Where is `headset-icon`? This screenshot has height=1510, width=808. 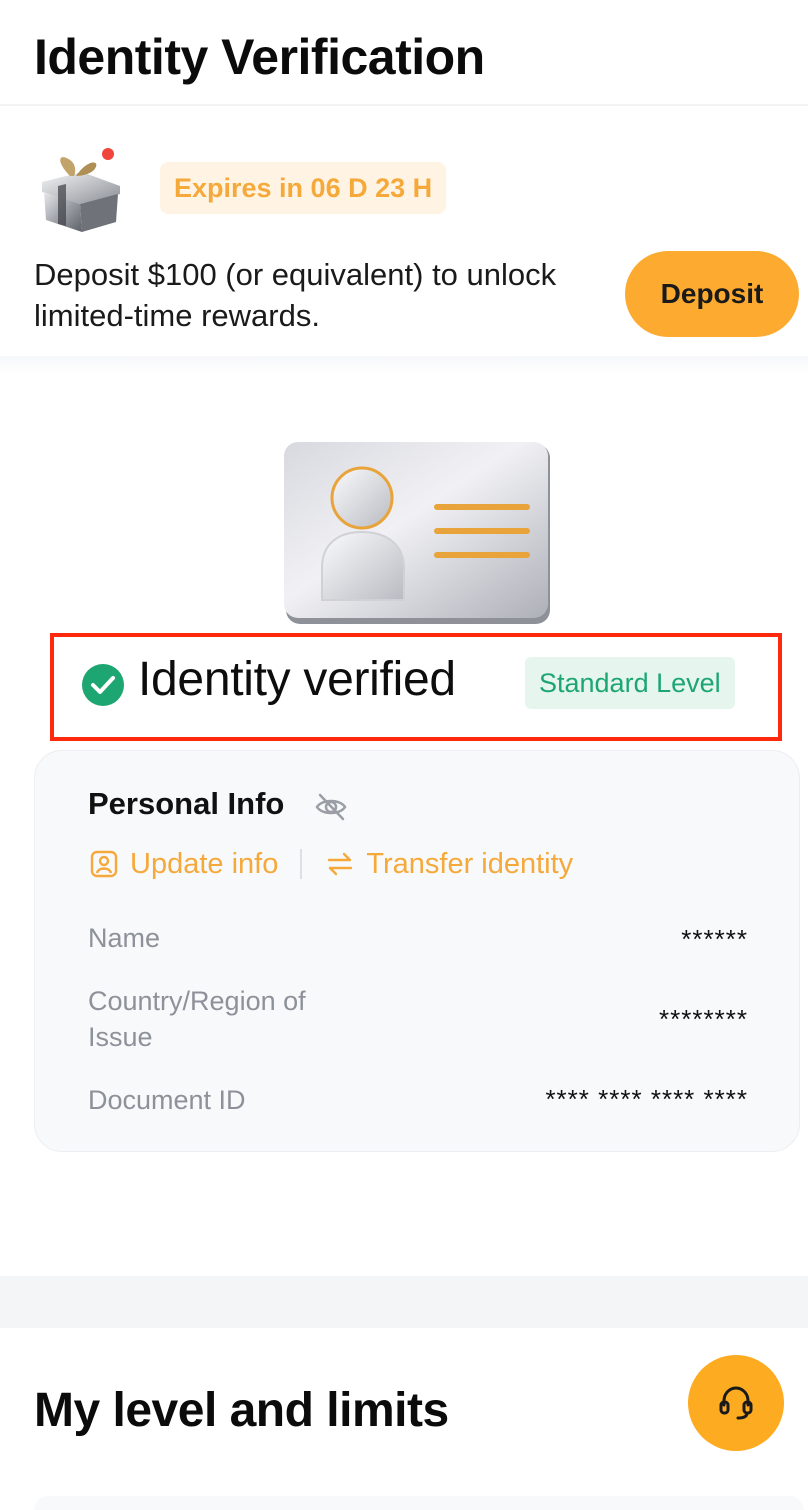 headset-icon is located at coordinates (736, 1403).